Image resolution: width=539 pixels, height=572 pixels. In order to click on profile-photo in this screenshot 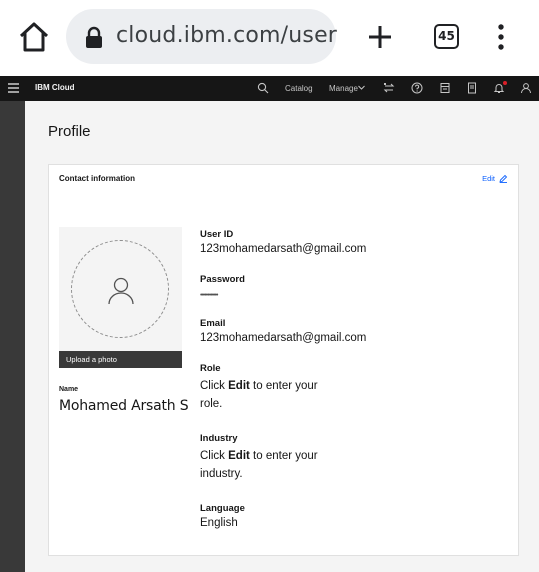, I will do `click(120, 297)`.